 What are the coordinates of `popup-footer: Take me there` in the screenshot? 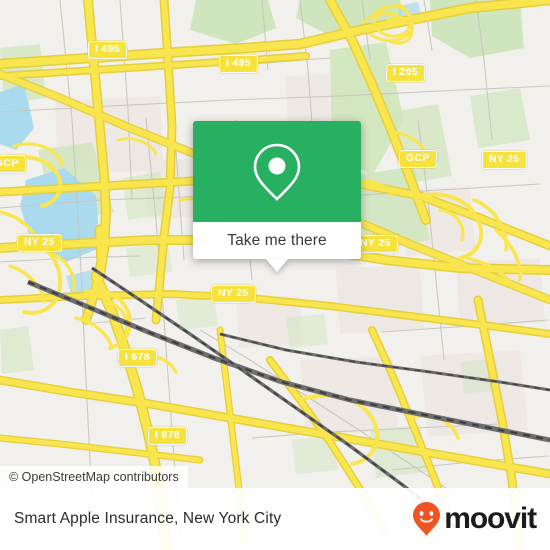 It's located at (277, 240).